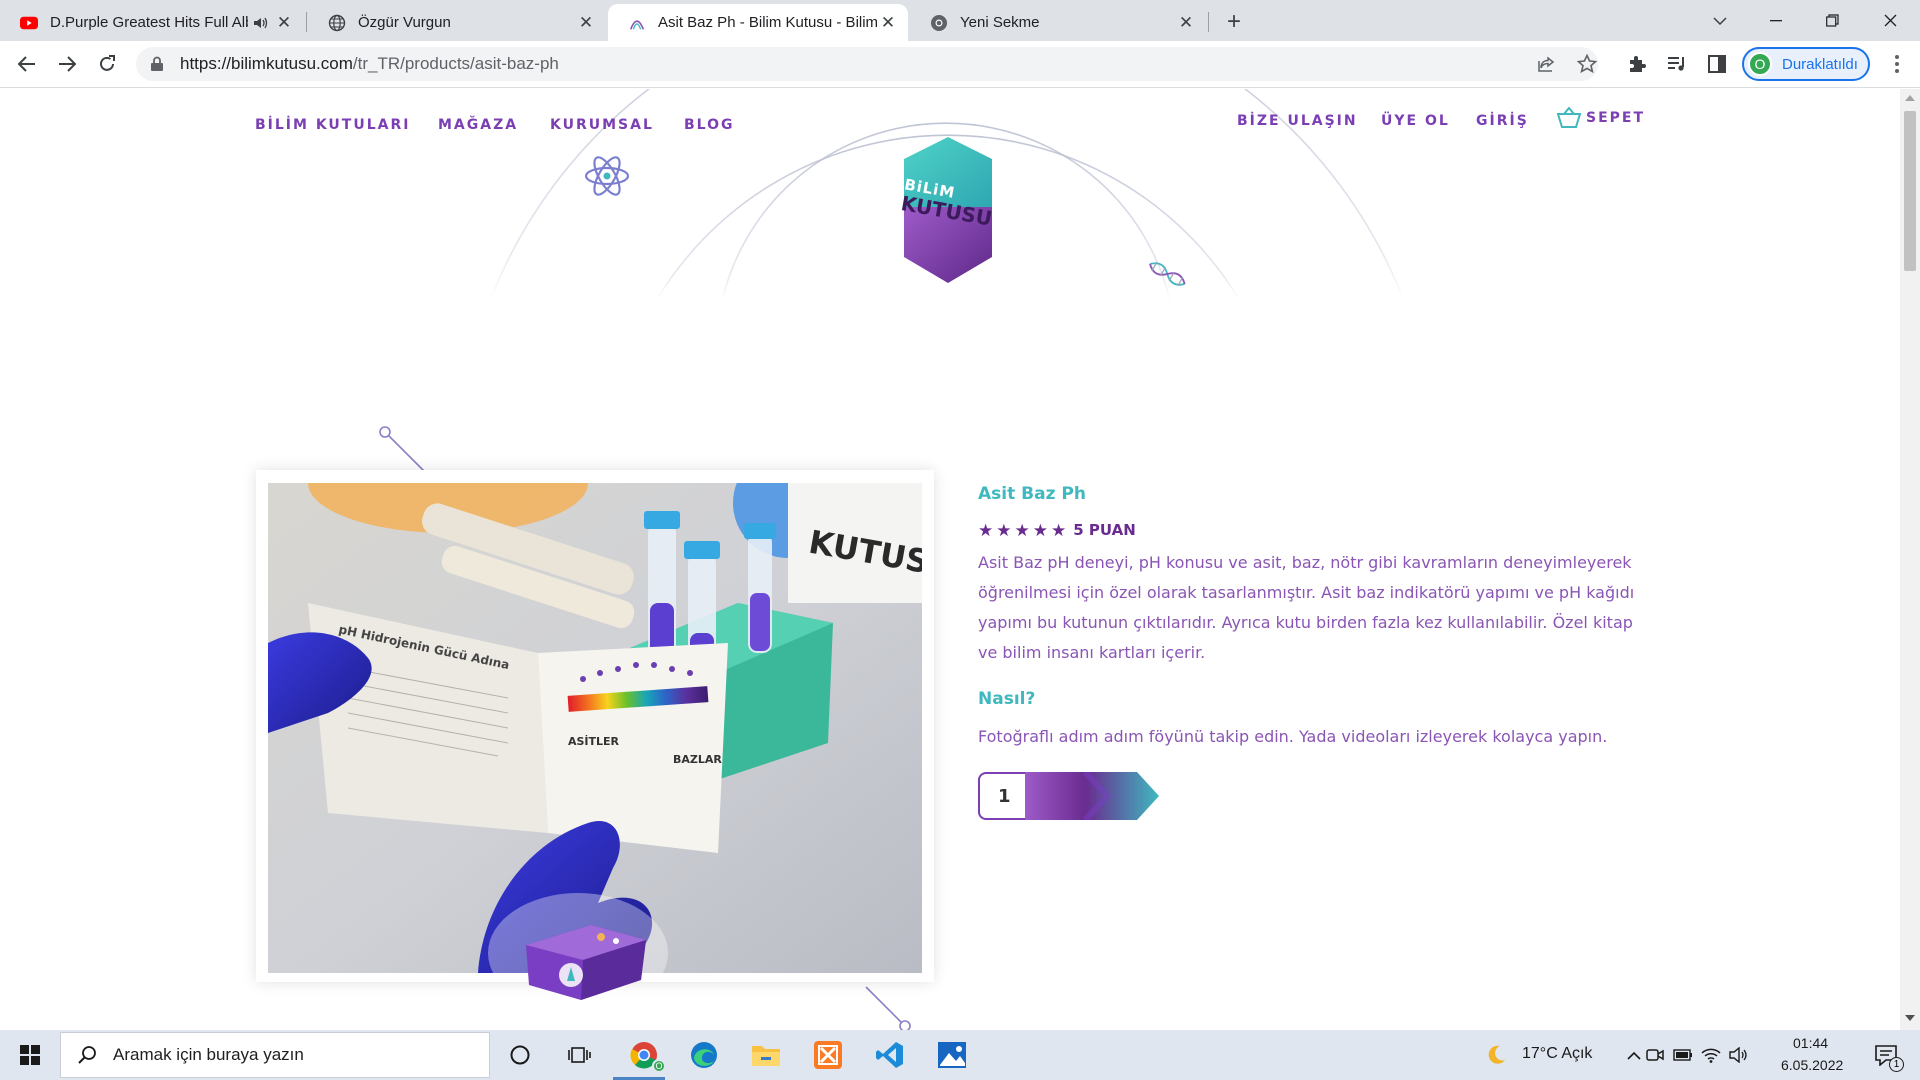 Image resolution: width=1920 pixels, height=1080 pixels. I want to click on tab-youtube: D.Purple Greatest Hits Full Album ✕, so click(152, 22).